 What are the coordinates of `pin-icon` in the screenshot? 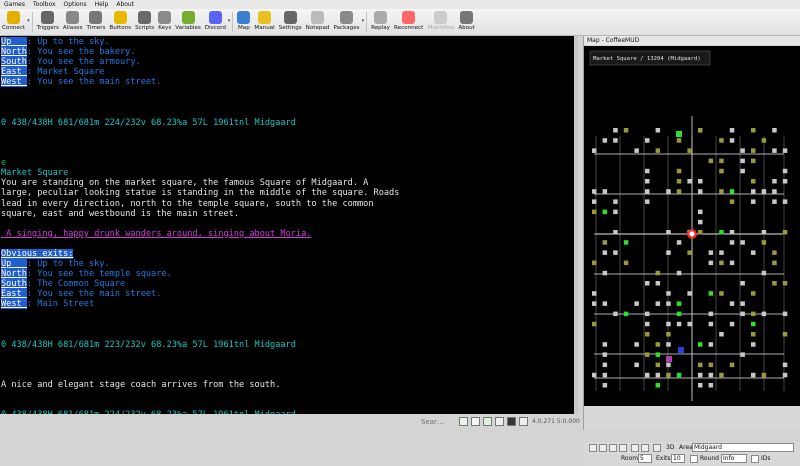 It's located at (475, 421).